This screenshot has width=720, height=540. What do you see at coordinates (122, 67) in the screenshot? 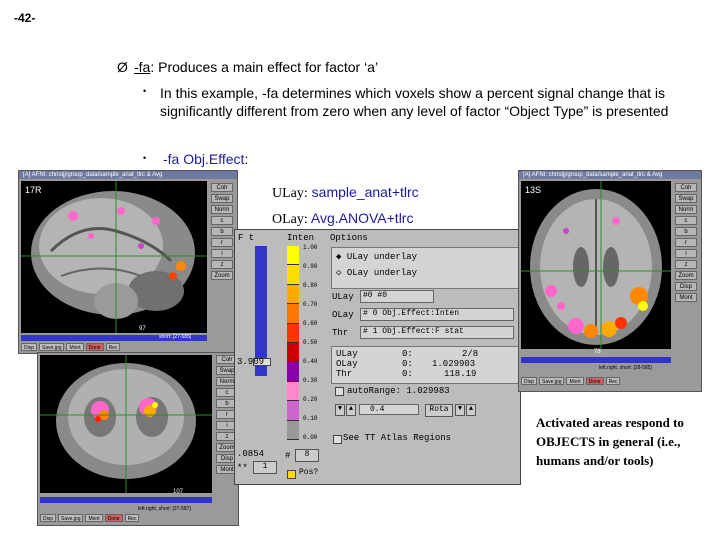
I see `arrow-bullet-icon: Ø` at bounding box center [122, 67].